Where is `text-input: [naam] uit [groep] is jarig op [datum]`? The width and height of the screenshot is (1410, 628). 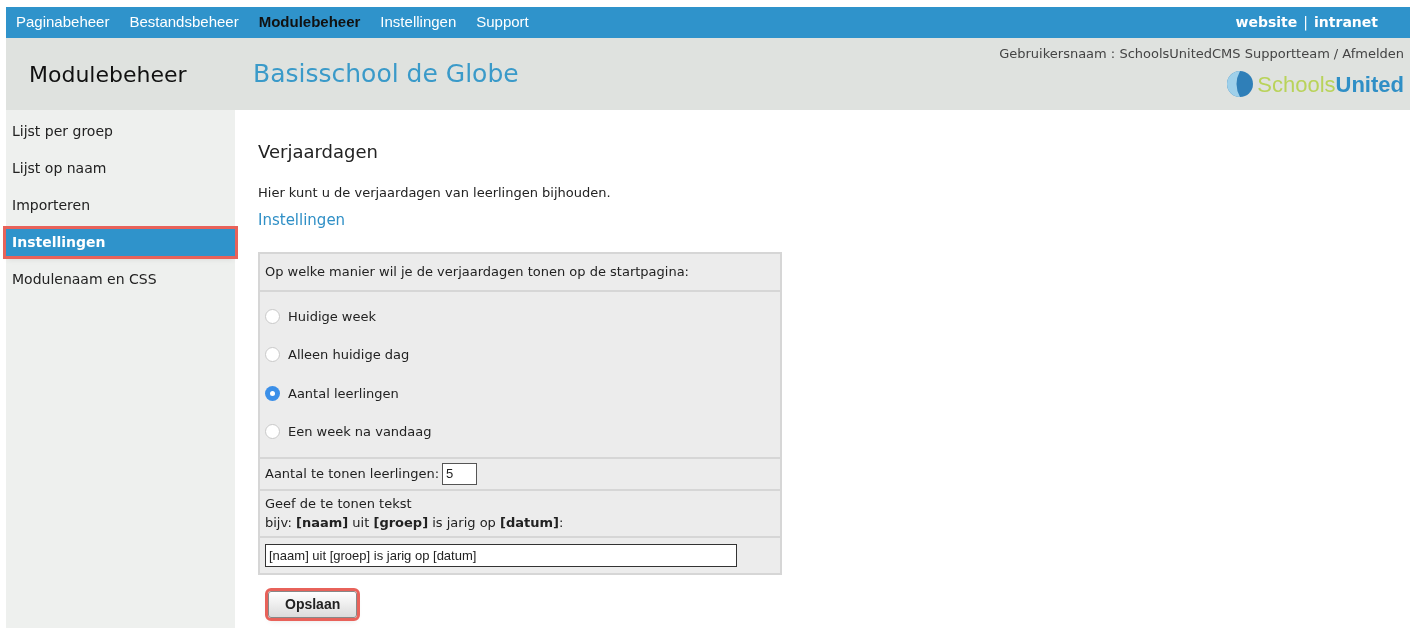
text-input: [naam] uit [groep] is jarig op [datum] is located at coordinates (501, 555).